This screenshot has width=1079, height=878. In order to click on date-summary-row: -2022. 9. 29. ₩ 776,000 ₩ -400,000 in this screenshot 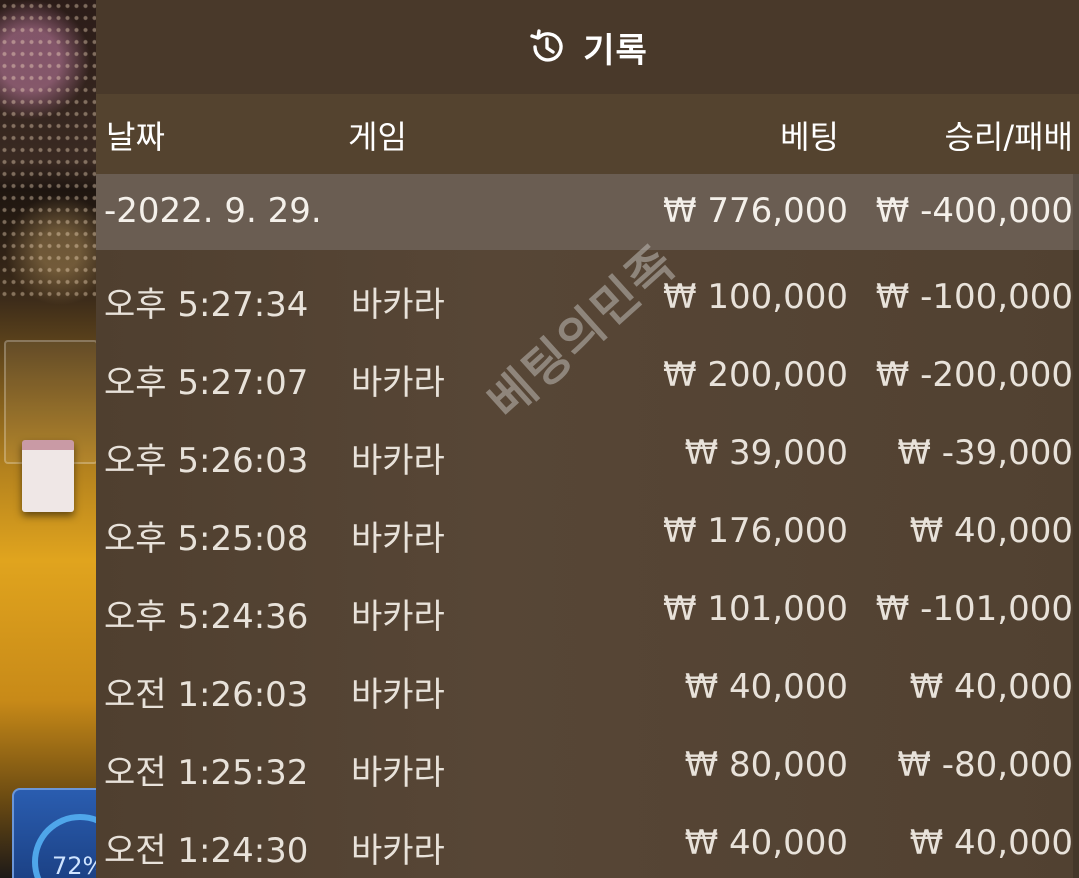, I will do `click(587, 212)`.